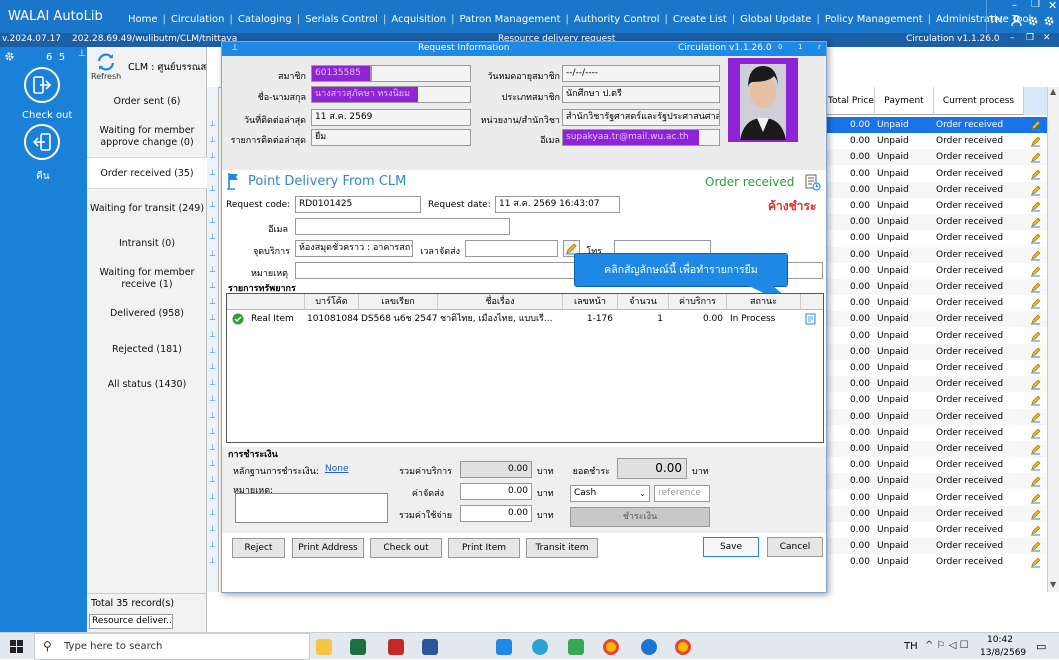 The width and height of the screenshot is (1059, 660). What do you see at coordinates (42, 85) in the screenshot?
I see `check-out-button` at bounding box center [42, 85].